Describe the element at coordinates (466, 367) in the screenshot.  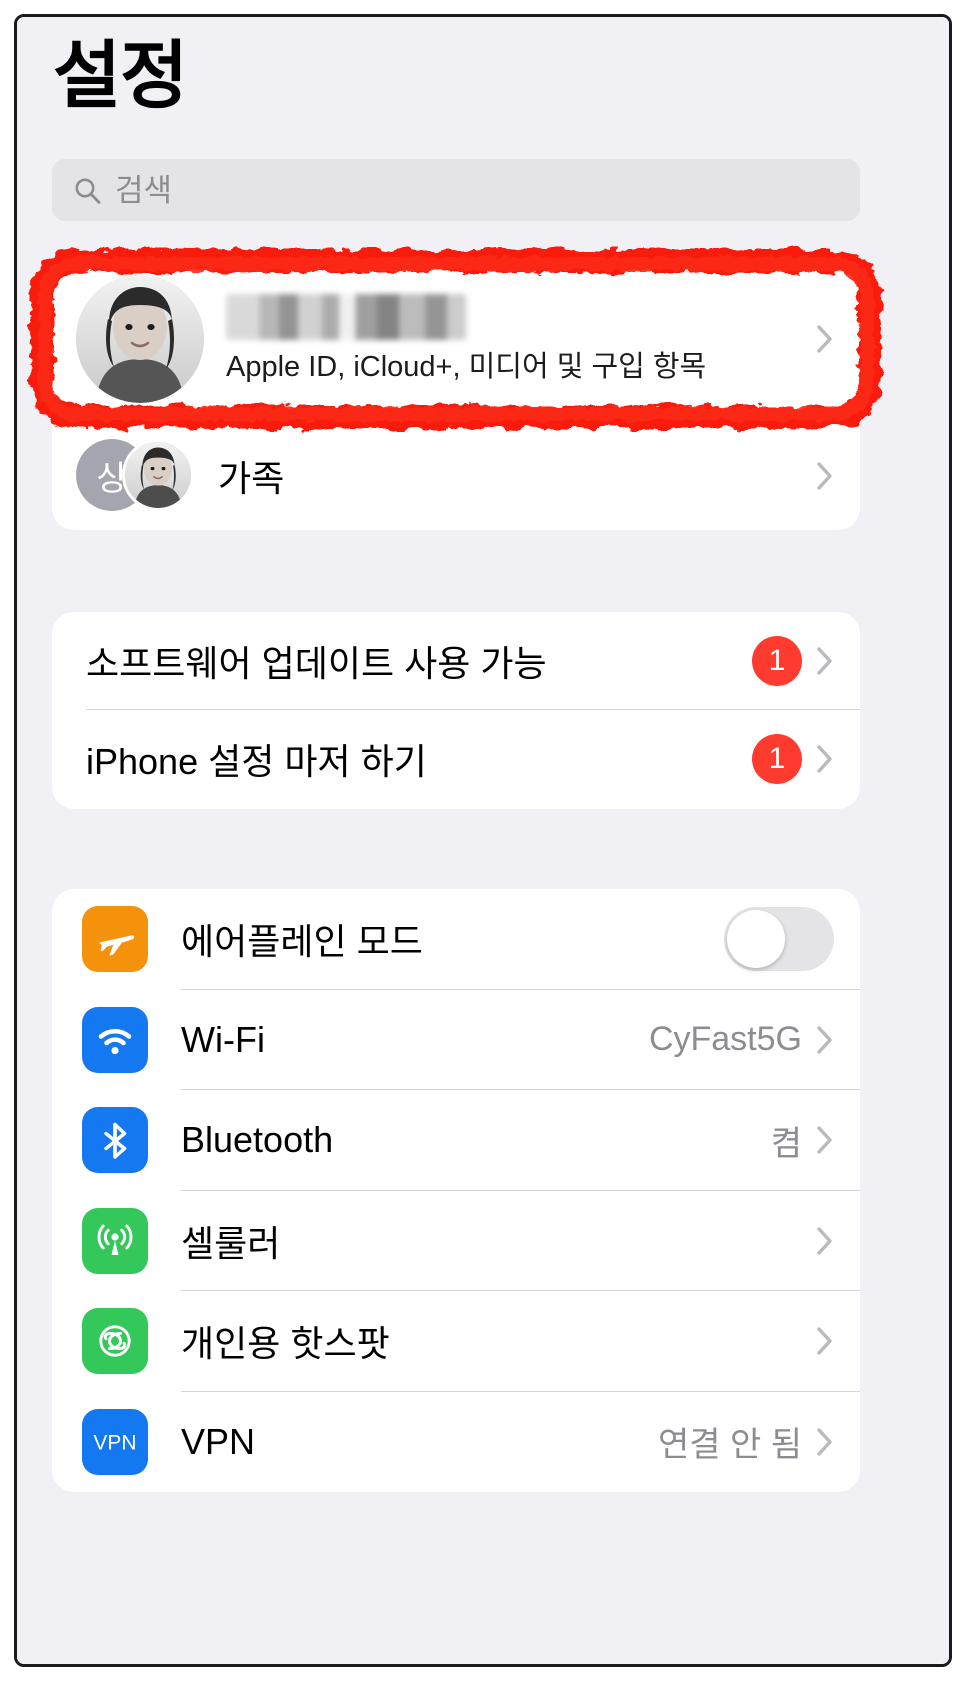
I see `account-subtitle: Apple ID, iCloud+, 미디어 및 구입 항목` at that location.